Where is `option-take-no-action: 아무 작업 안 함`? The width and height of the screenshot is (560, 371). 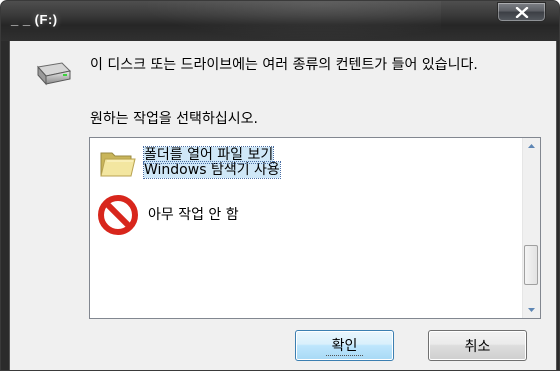
option-take-no-action: 아무 작업 안 함 is located at coordinates (168, 215).